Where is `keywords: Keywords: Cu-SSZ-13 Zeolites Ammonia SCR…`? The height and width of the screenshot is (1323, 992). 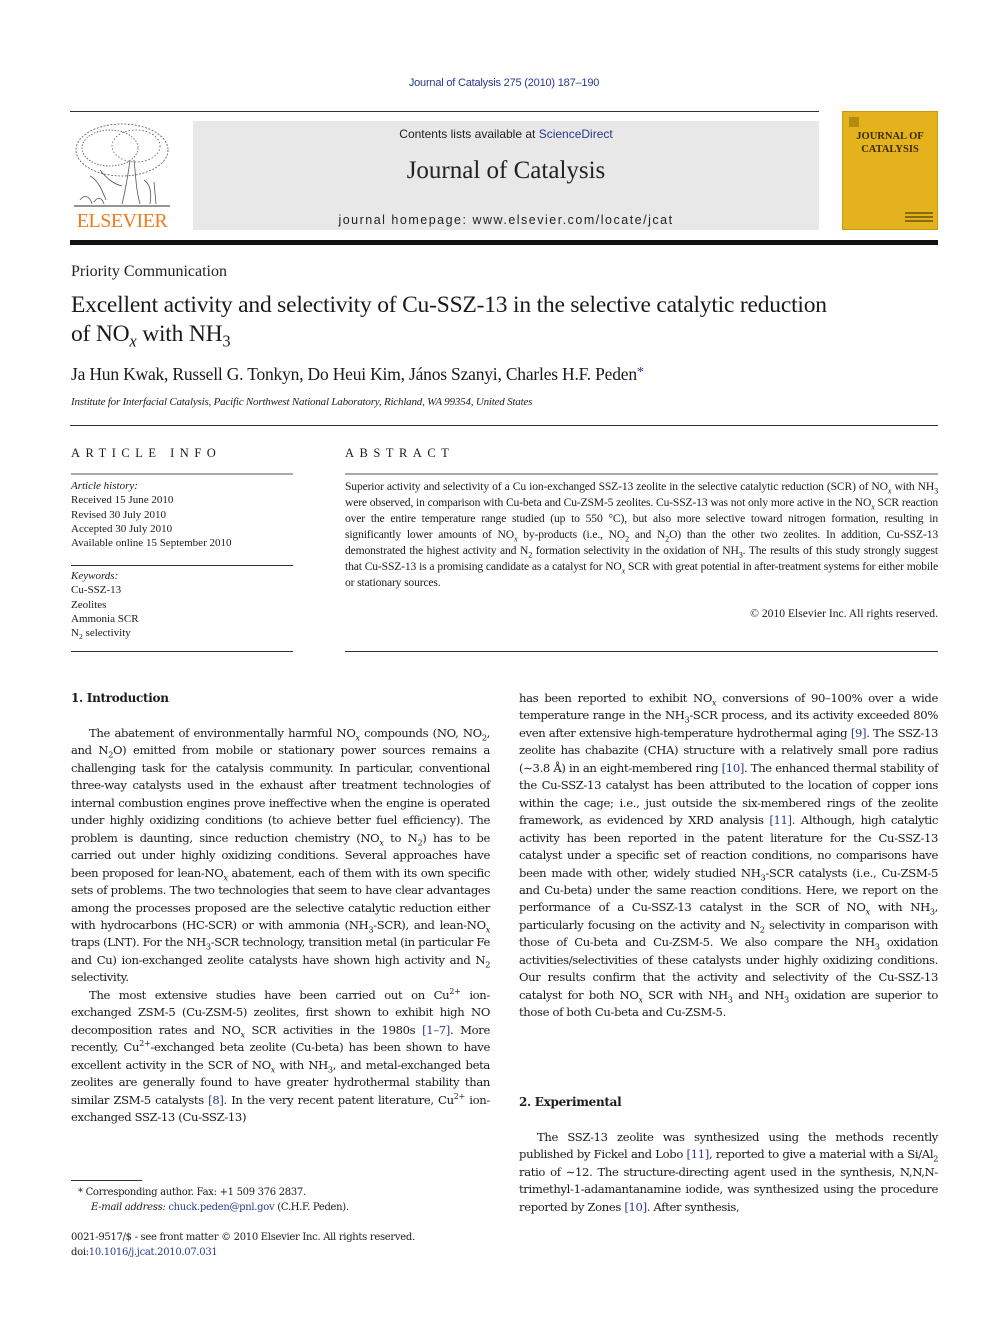
keywords: Keywords: Cu-SSZ-13 Zeolites Ammonia SCR… is located at coordinates (182, 605).